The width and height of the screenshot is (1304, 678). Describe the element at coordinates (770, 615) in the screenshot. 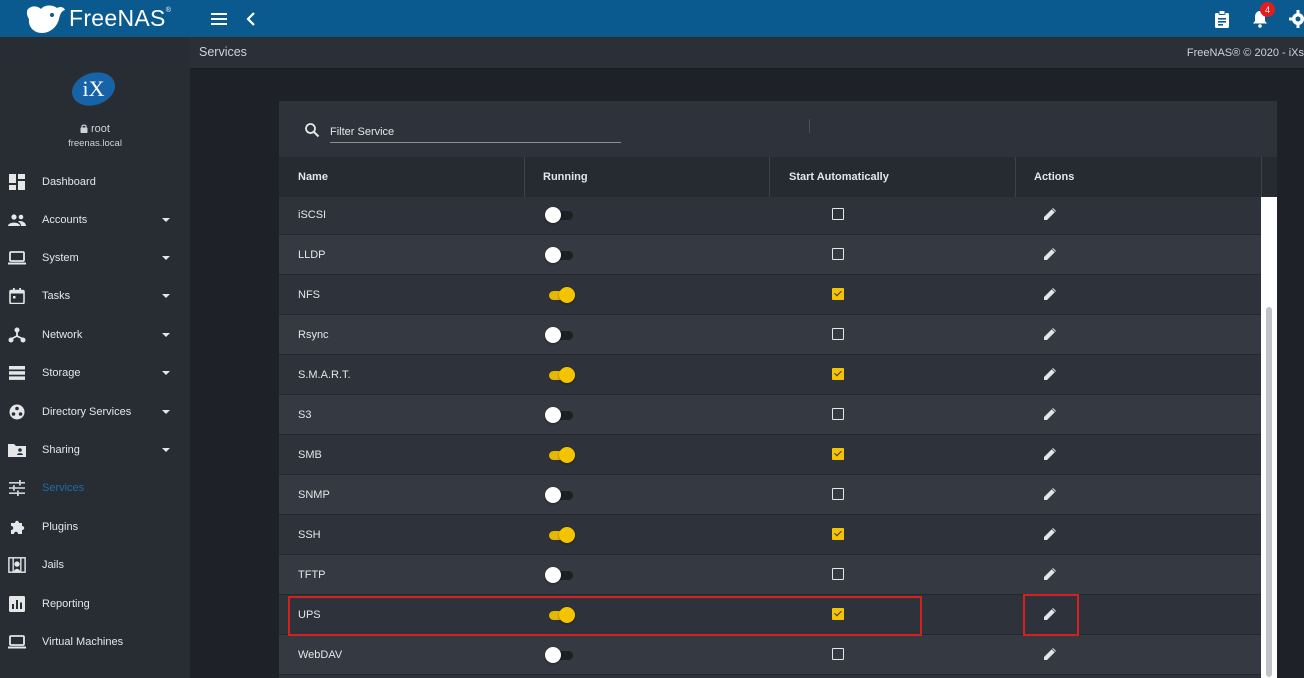

I see `service-row-ups: UPS` at that location.